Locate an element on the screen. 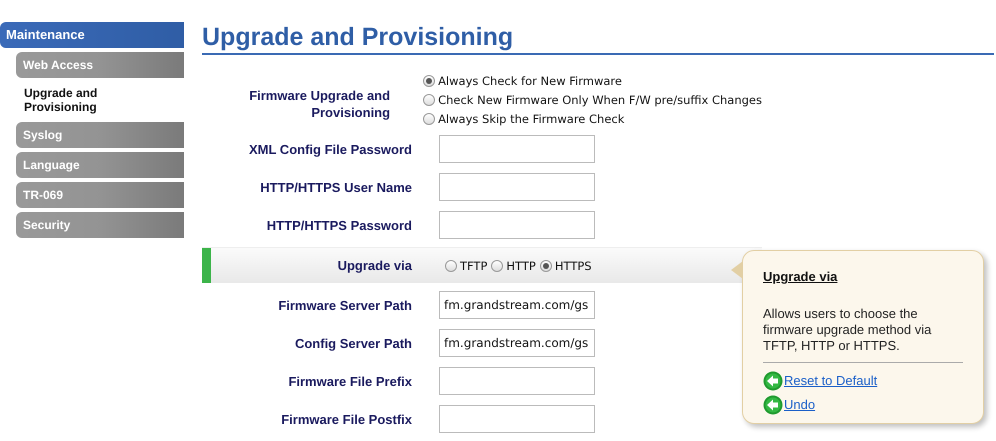 This screenshot has width=996, height=441. field-label: HTTP/HTTPS User Name is located at coordinates (335, 187).